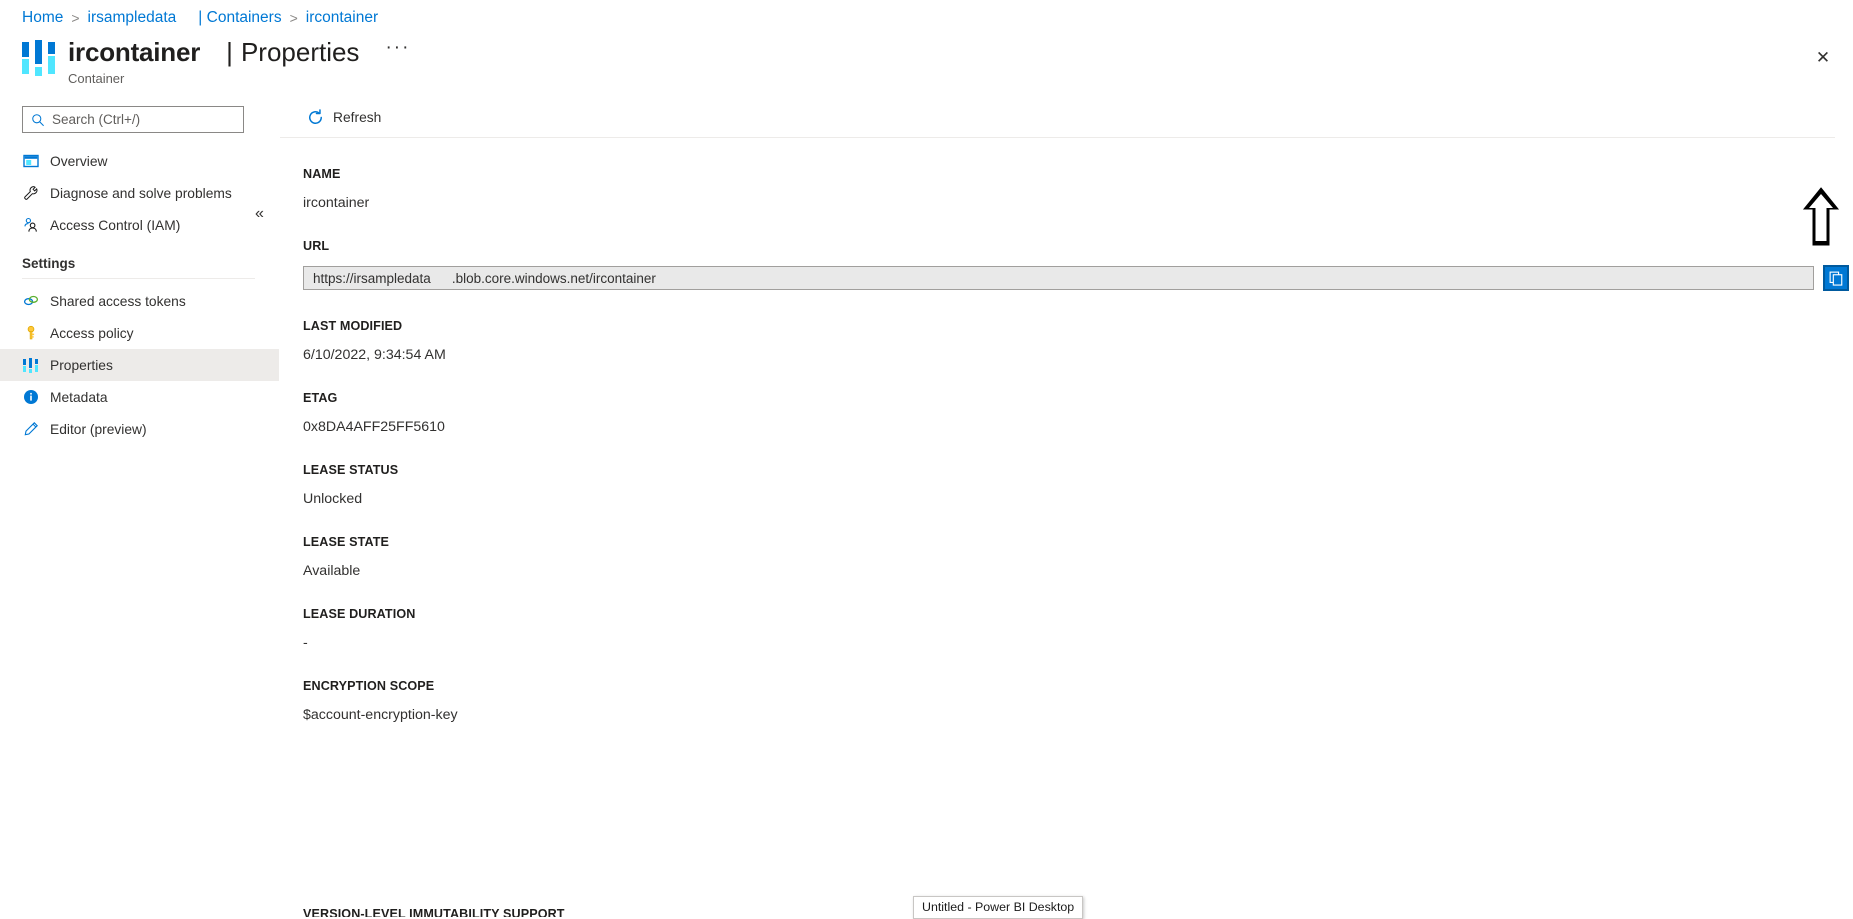 The width and height of the screenshot is (1853, 919). I want to click on copy-url-button, so click(1836, 278).